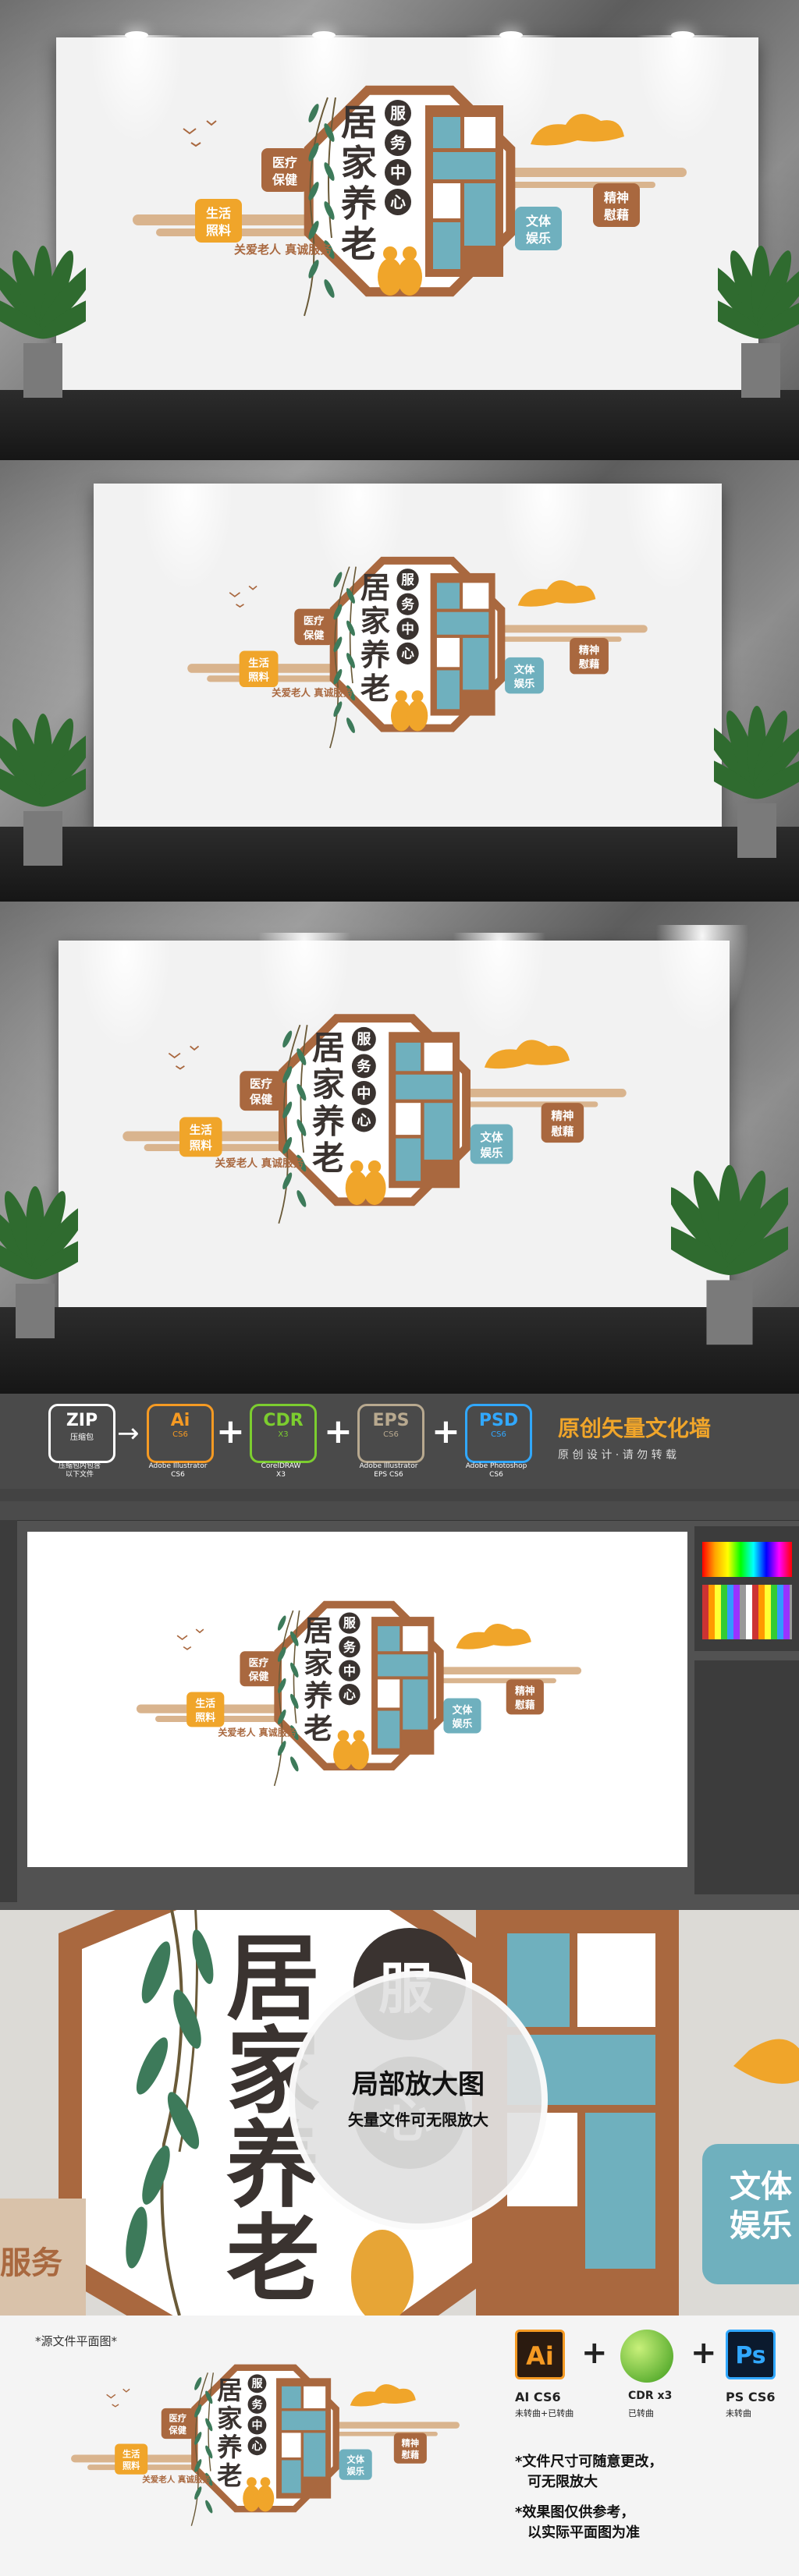  Describe the element at coordinates (496, 1470) in the screenshot. I see `psd-caption: Adobe Photoshop CS6` at that location.